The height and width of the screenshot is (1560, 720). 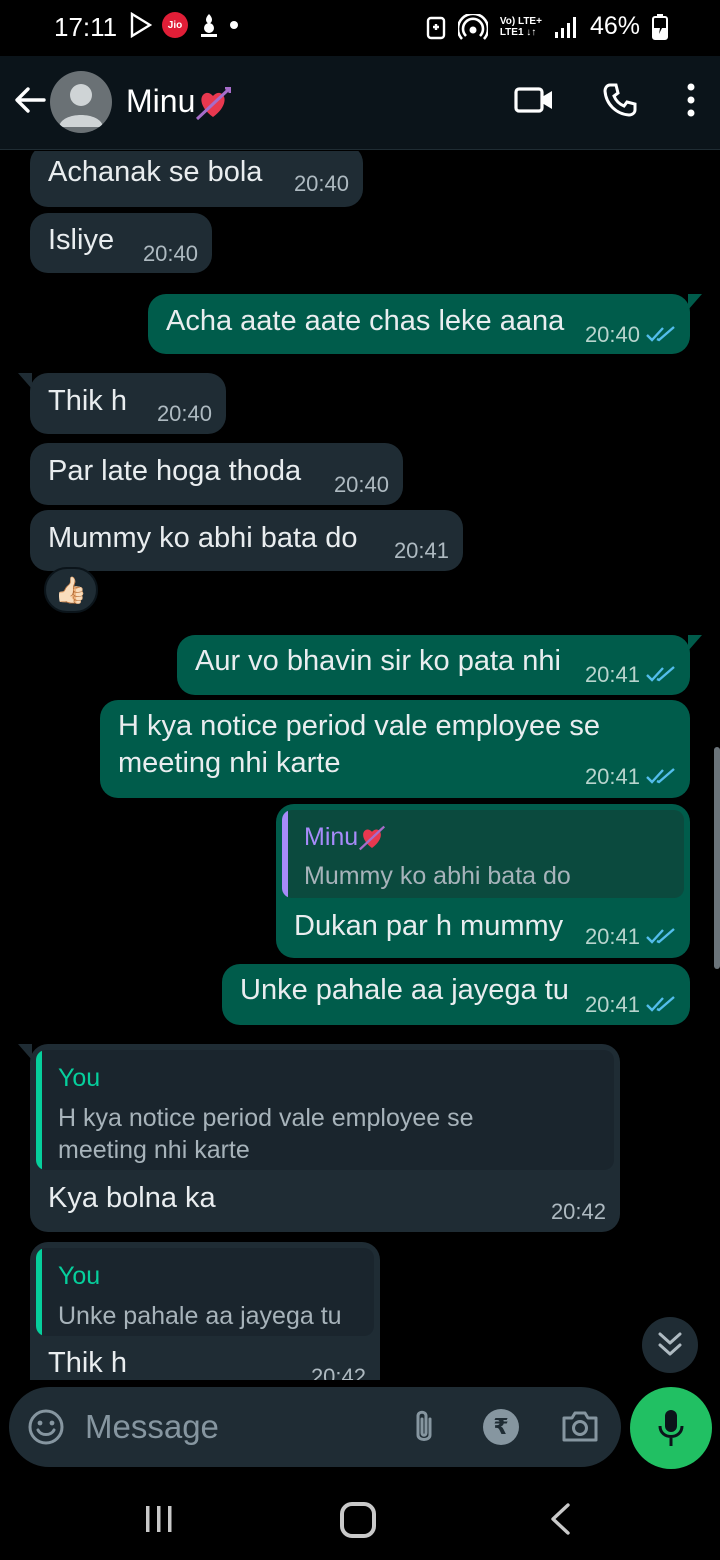 What do you see at coordinates (30, 100) in the screenshot?
I see `back-arrow-icon` at bounding box center [30, 100].